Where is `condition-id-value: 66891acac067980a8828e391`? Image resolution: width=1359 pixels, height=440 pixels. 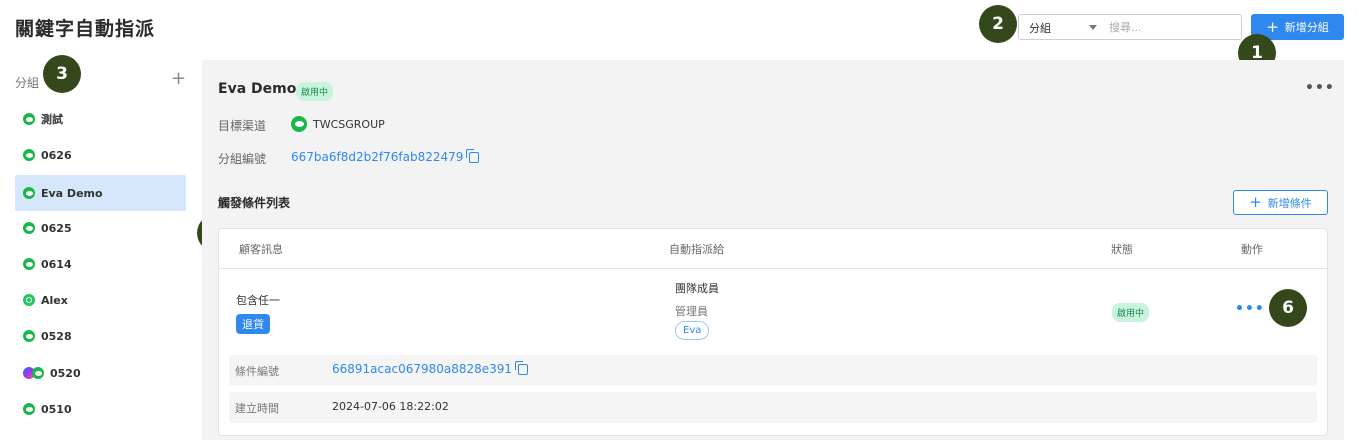 condition-id-value: 66891acac067980a8828e391 is located at coordinates (422, 369).